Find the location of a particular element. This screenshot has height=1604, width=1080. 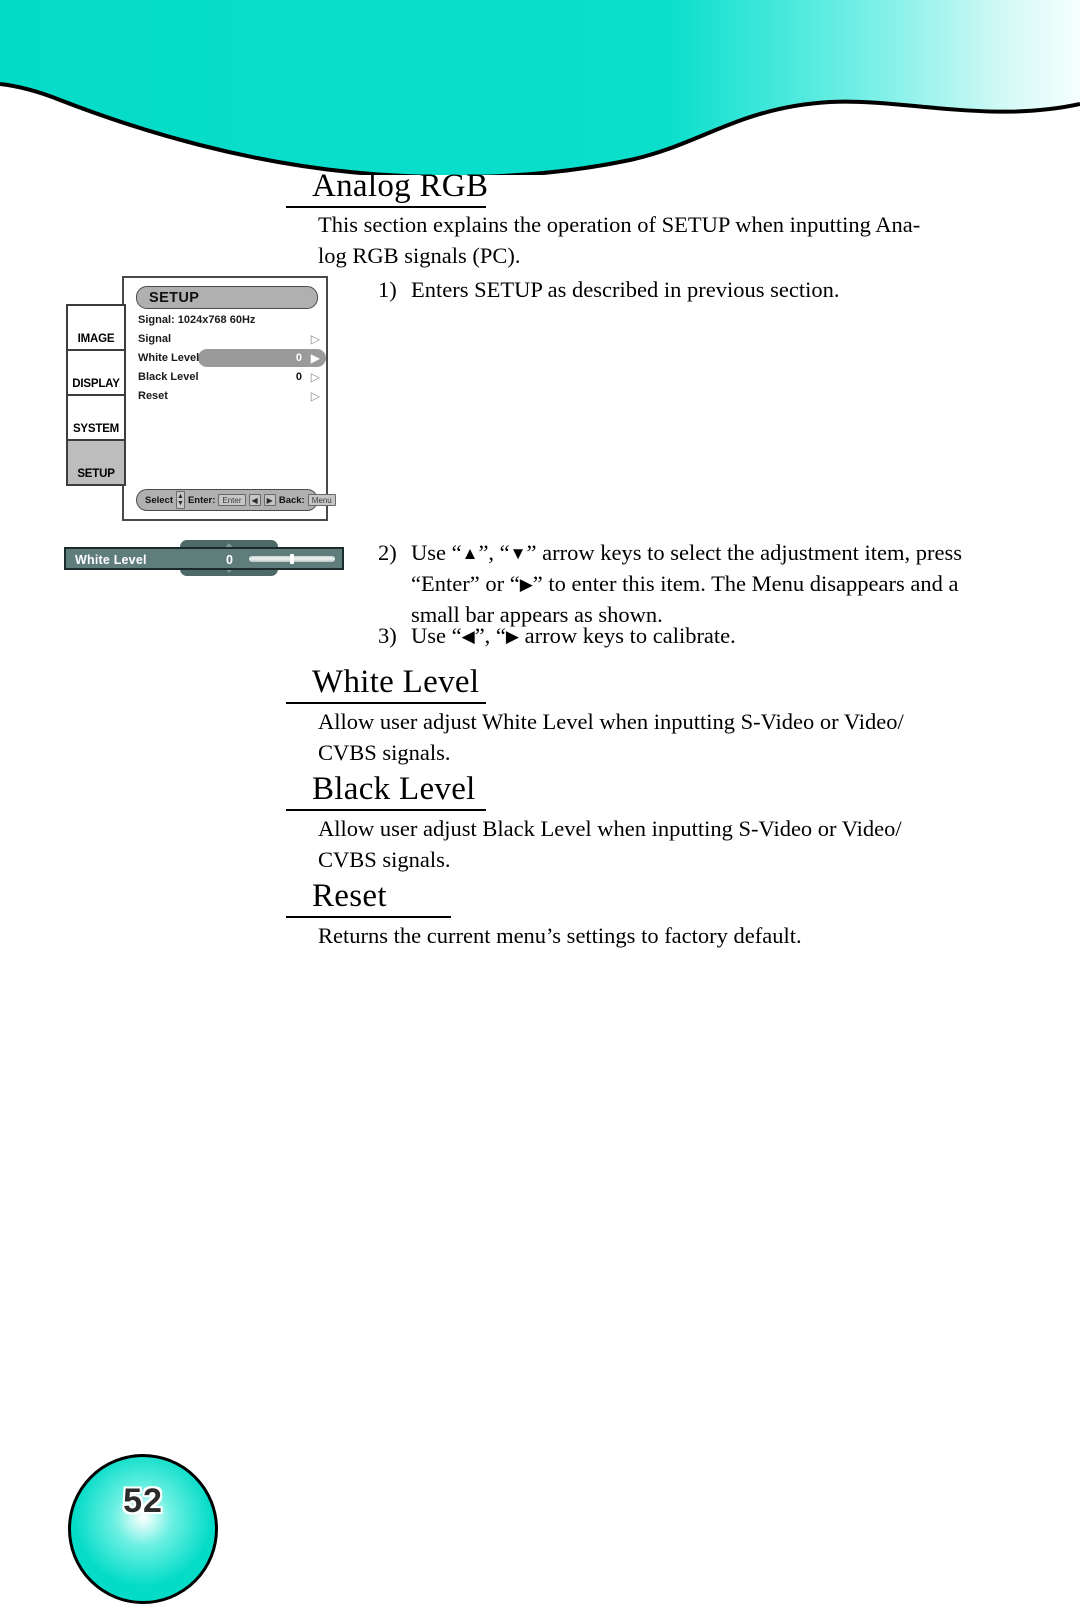

step-3-text: Use “◀”, “▶ arrow keys to calibrate. is located at coordinates (704, 635).